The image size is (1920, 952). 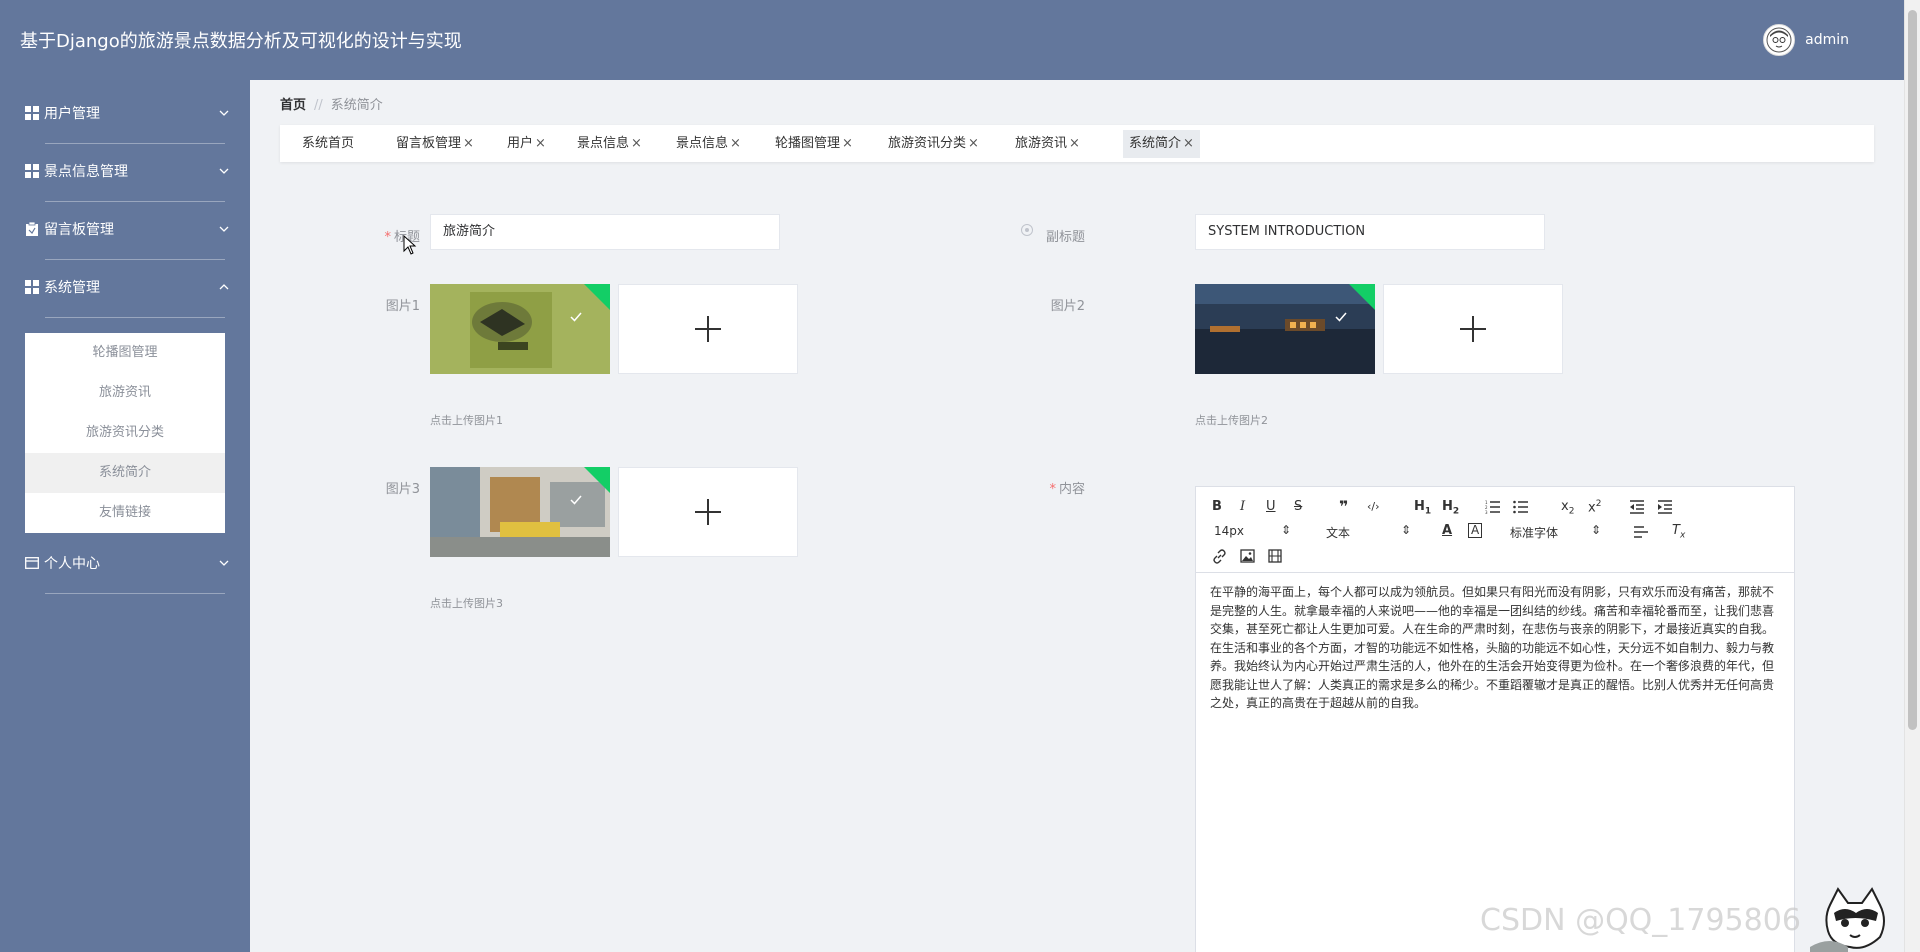 What do you see at coordinates (1219, 556) in the screenshot?
I see `link-icon` at bounding box center [1219, 556].